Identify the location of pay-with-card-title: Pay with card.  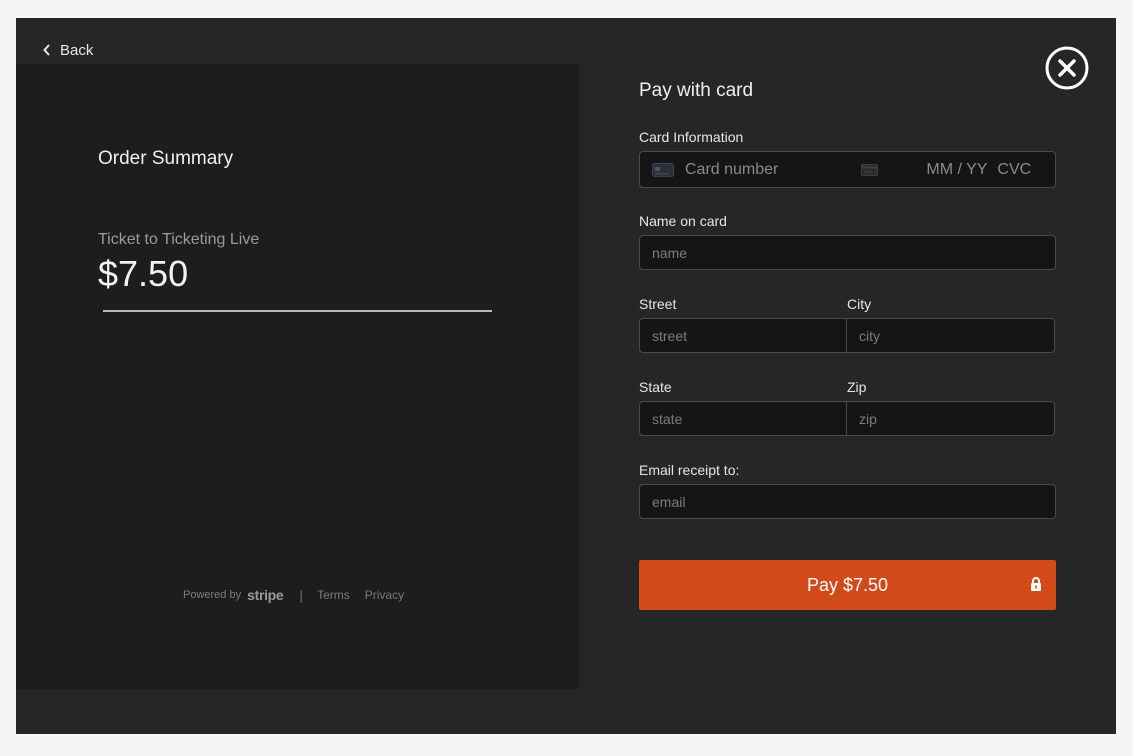
(696, 90).